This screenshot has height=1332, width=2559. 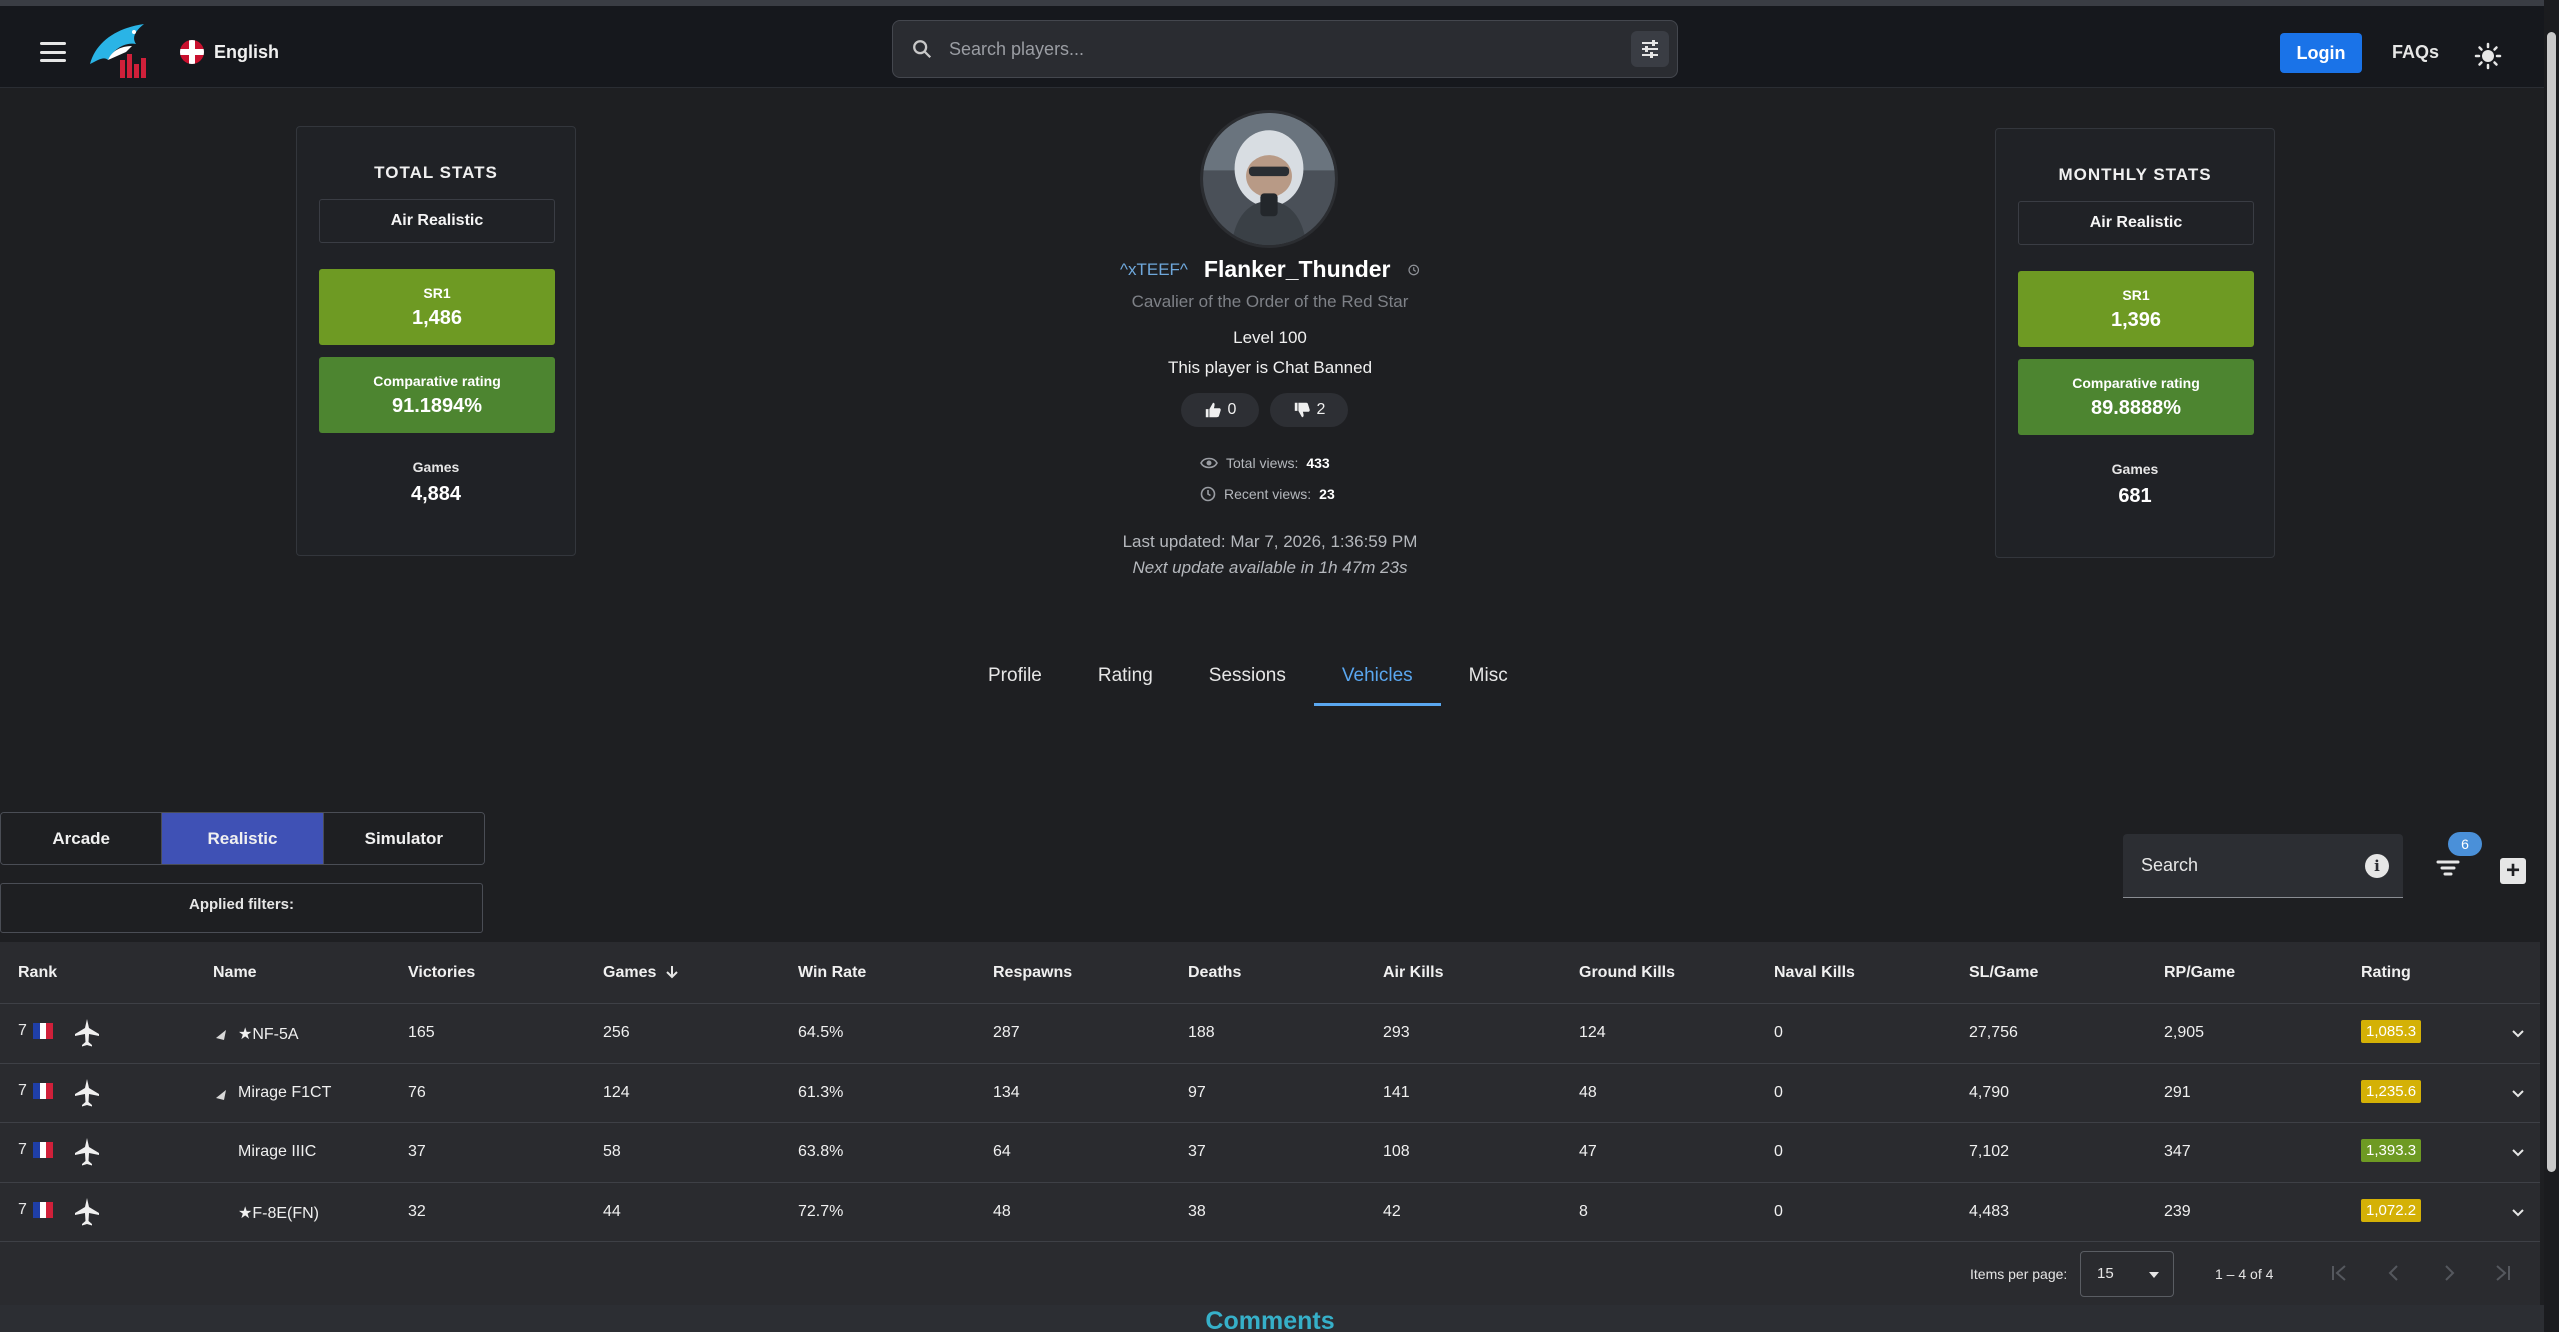 What do you see at coordinates (1413, 973) in the screenshot?
I see `col-air-kills: Air Kills` at bounding box center [1413, 973].